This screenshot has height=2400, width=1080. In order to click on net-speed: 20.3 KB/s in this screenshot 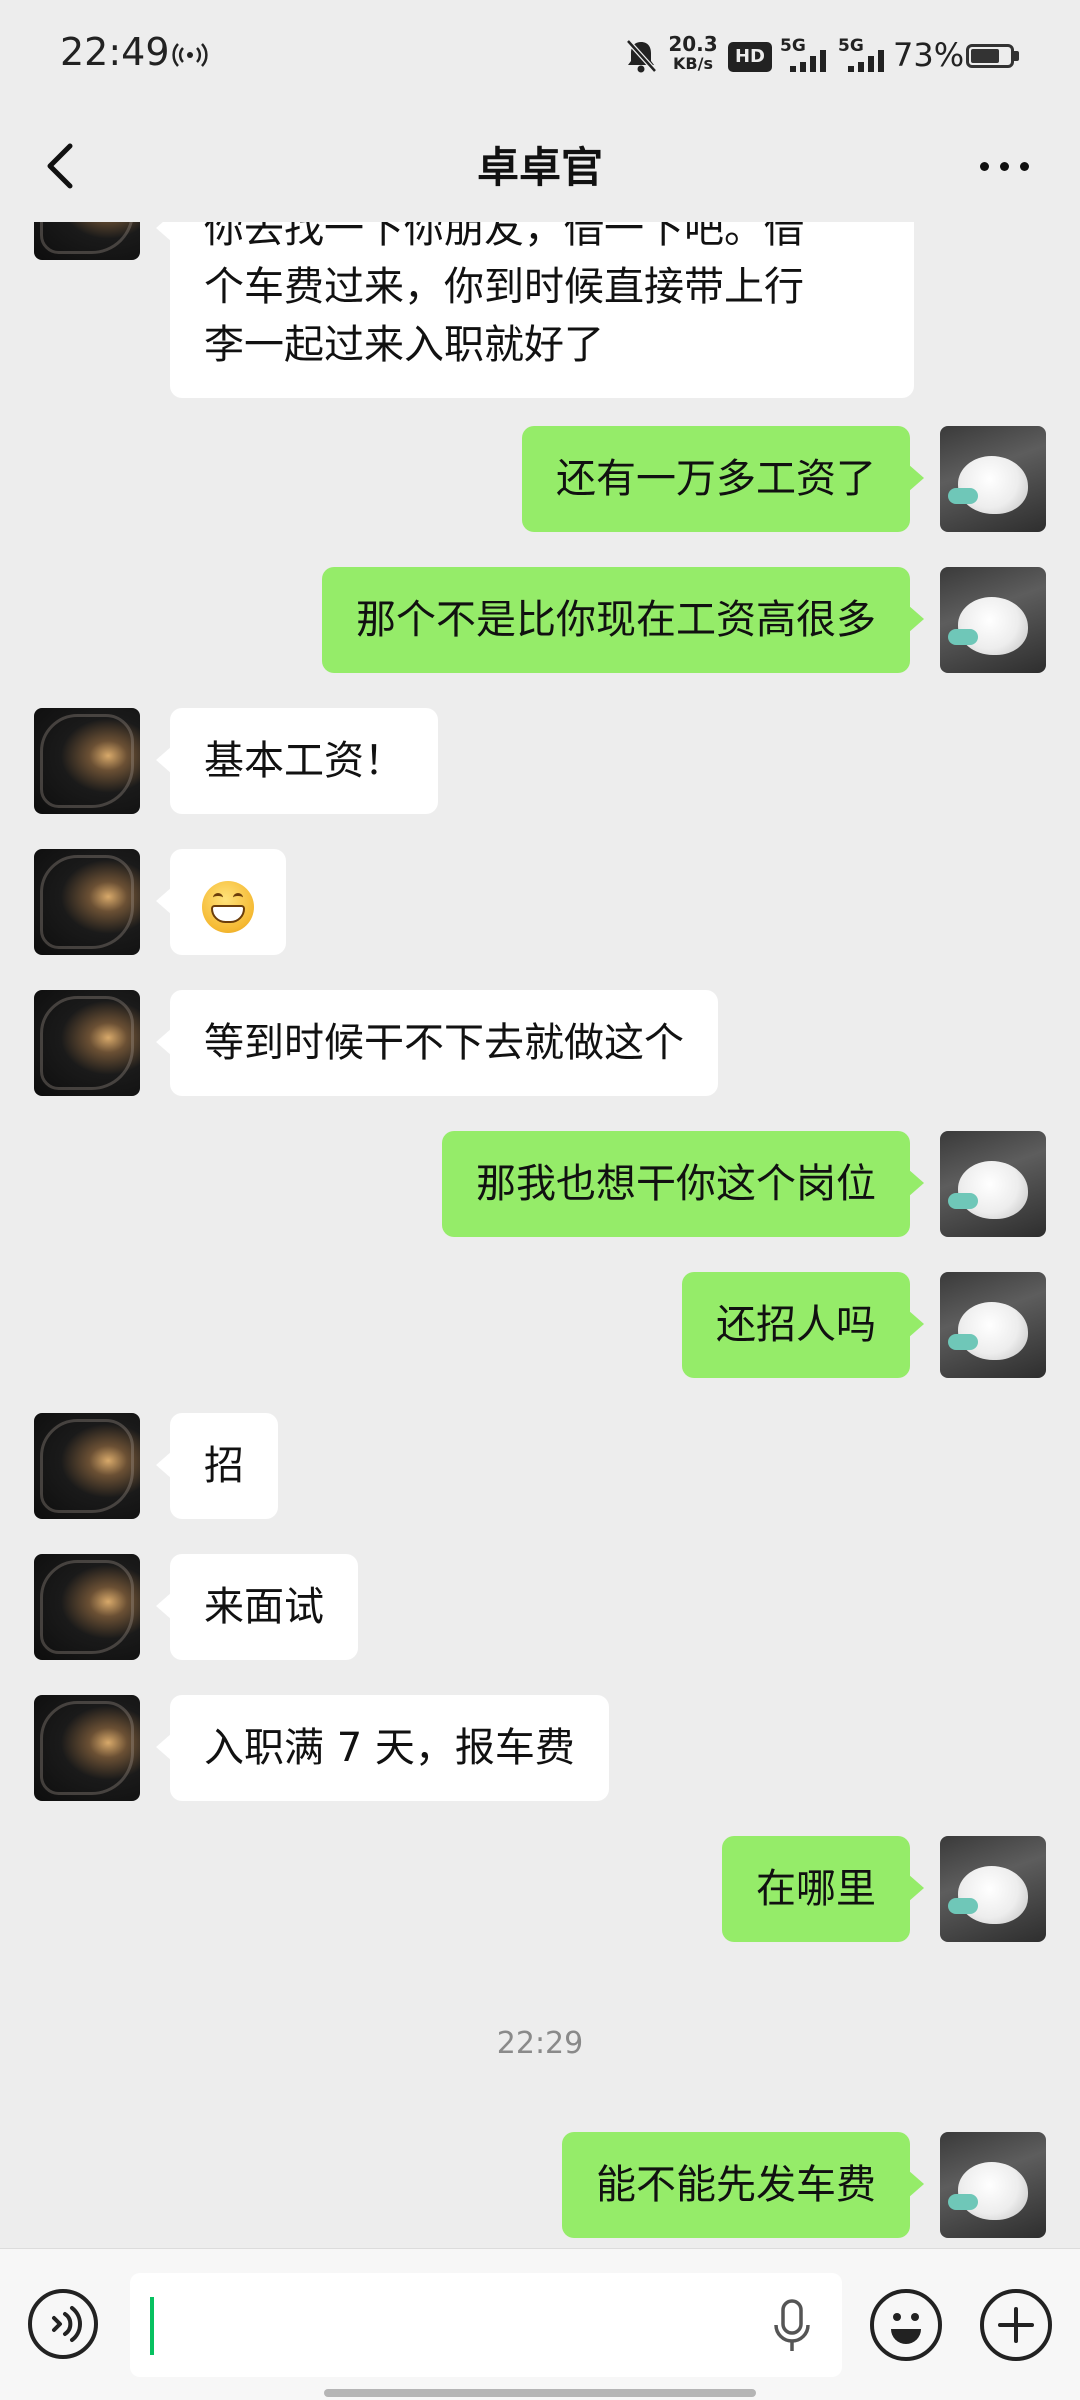, I will do `click(693, 54)`.